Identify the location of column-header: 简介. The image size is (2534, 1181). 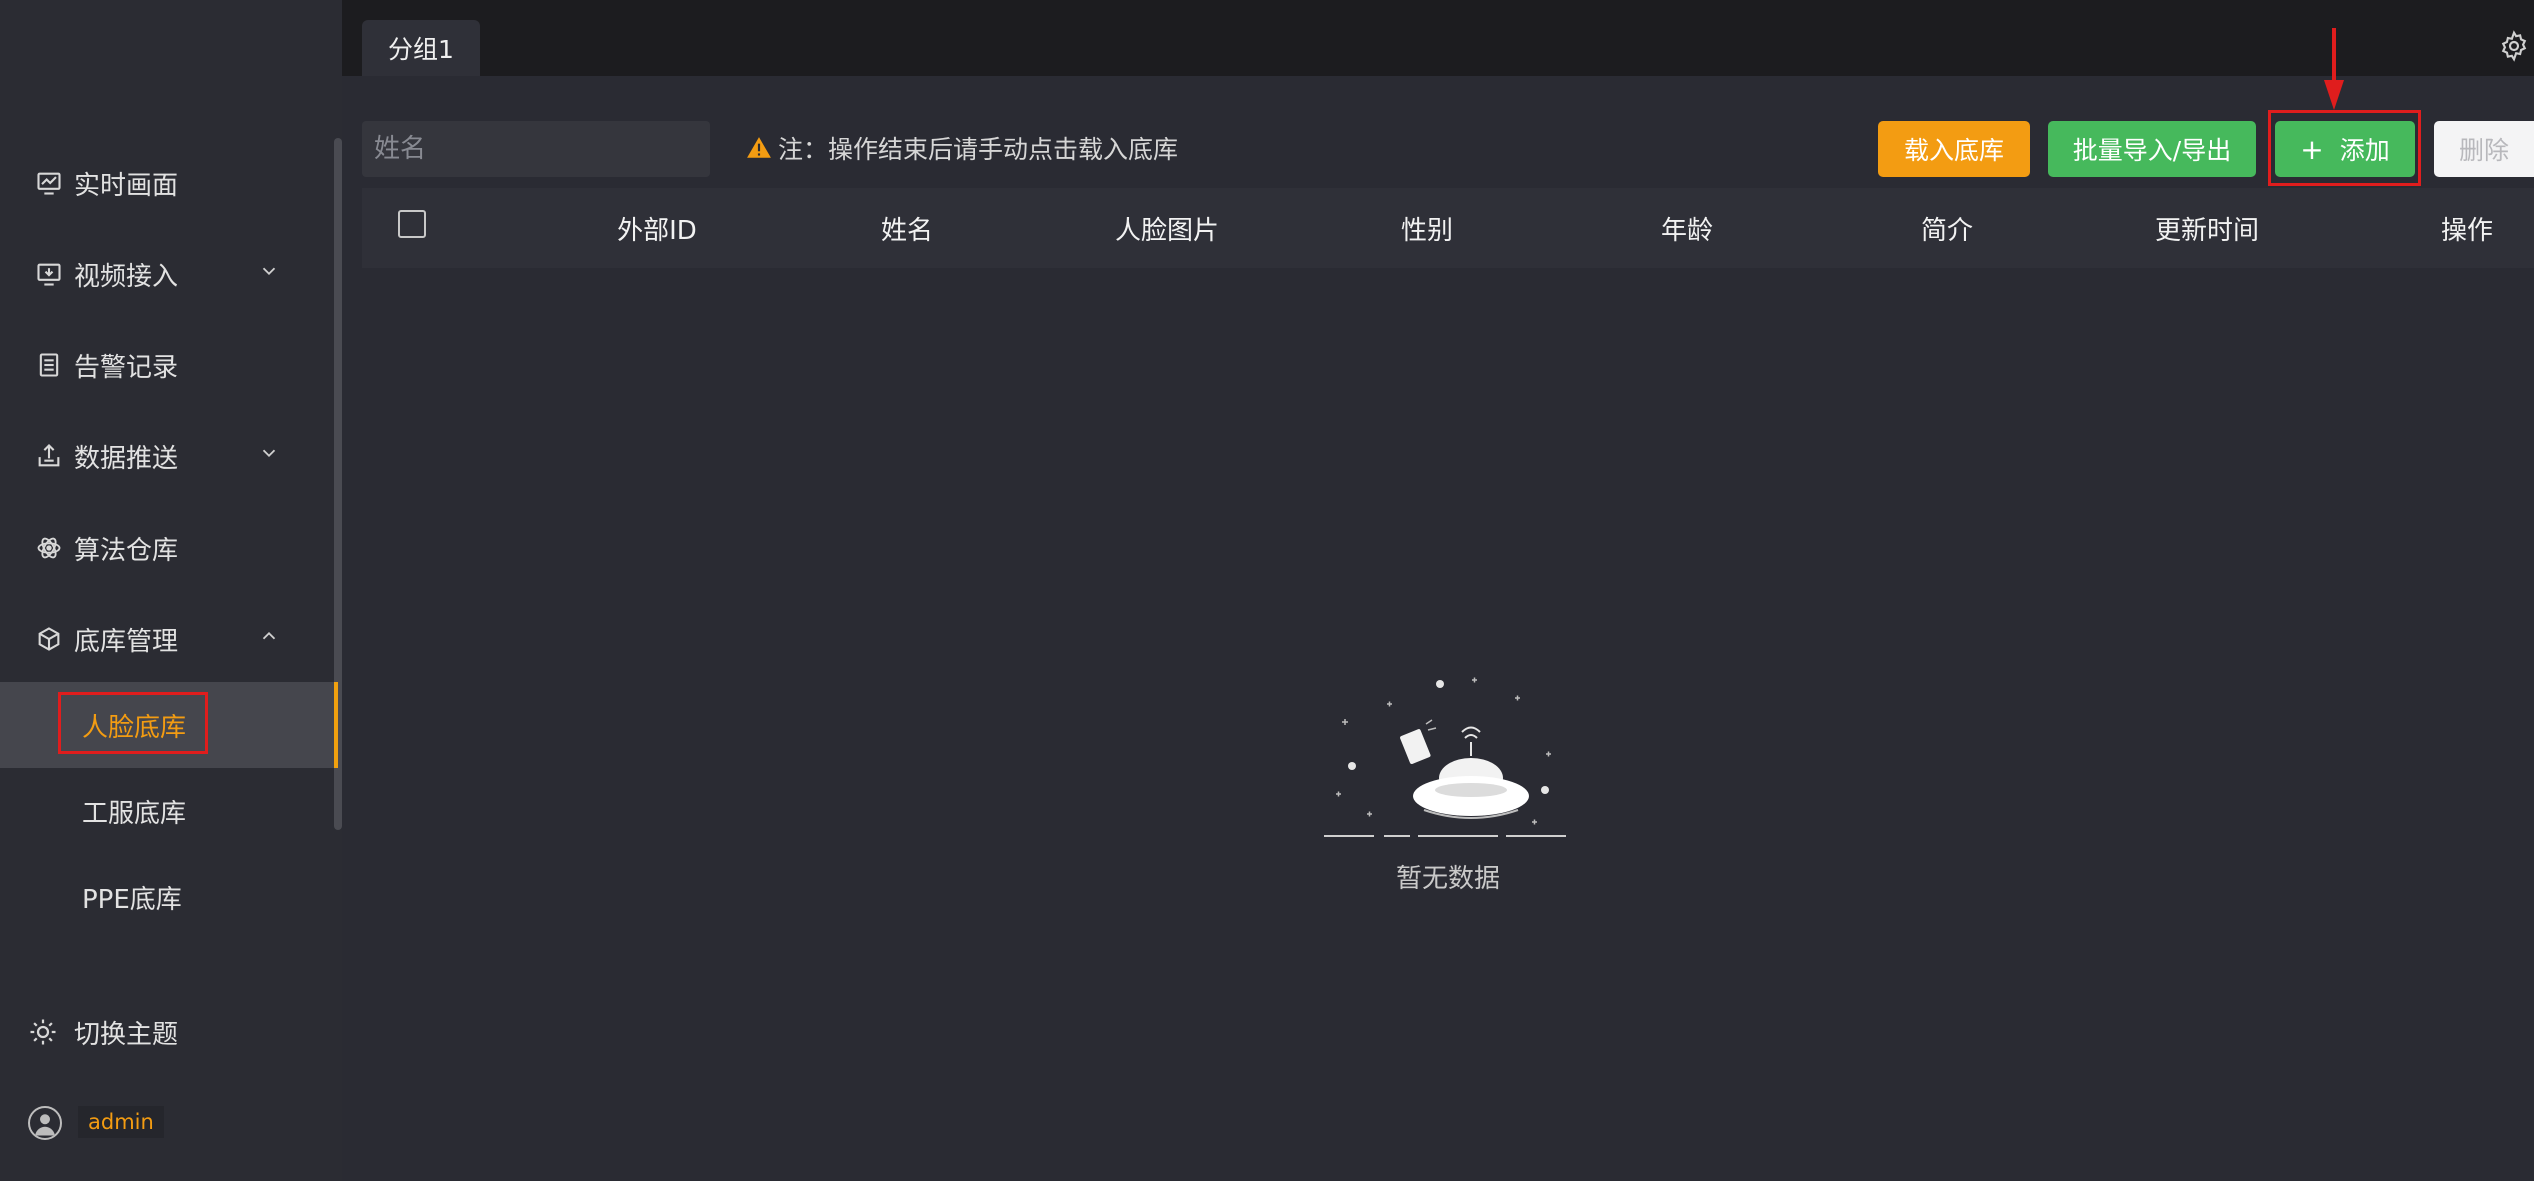
(1947, 228).